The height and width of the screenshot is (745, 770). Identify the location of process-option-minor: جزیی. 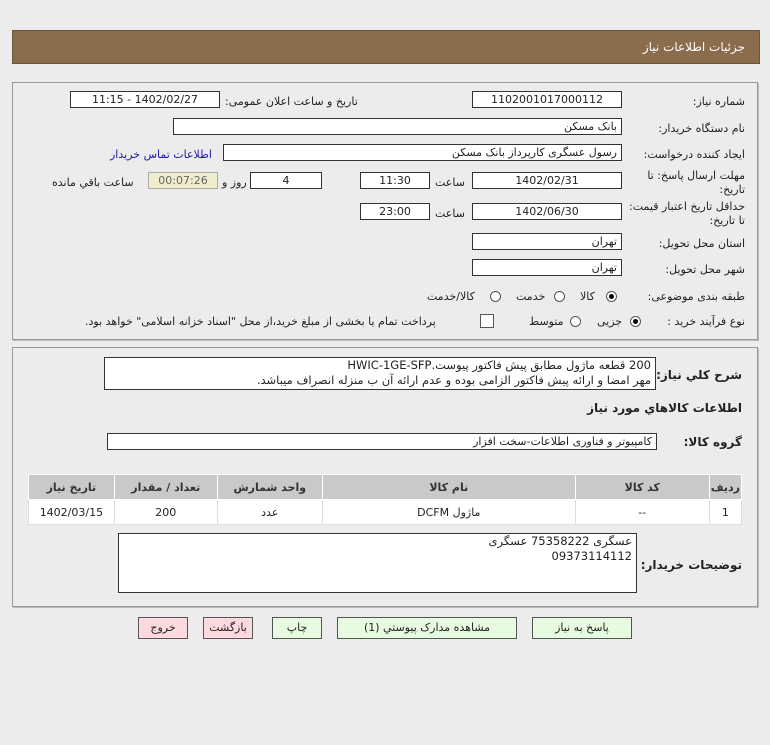
(610, 321).